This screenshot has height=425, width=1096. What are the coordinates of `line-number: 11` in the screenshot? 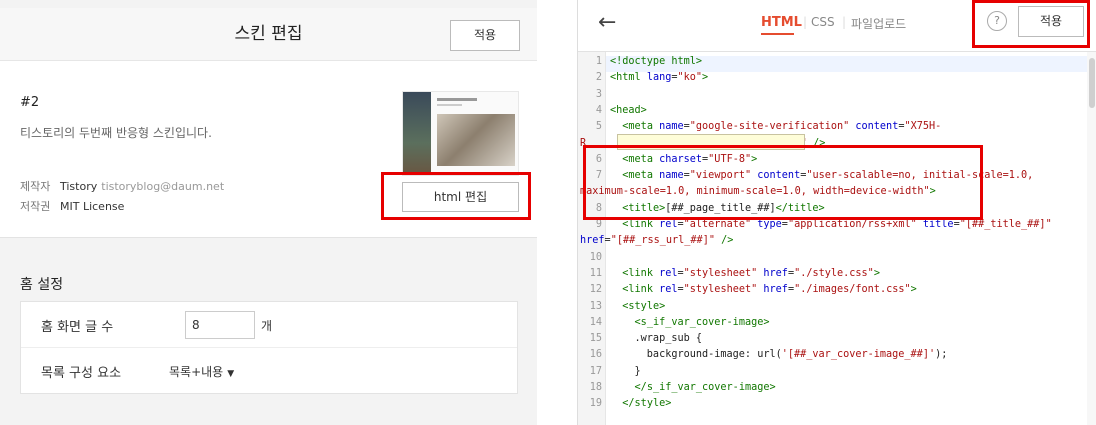 It's located at (595, 273).